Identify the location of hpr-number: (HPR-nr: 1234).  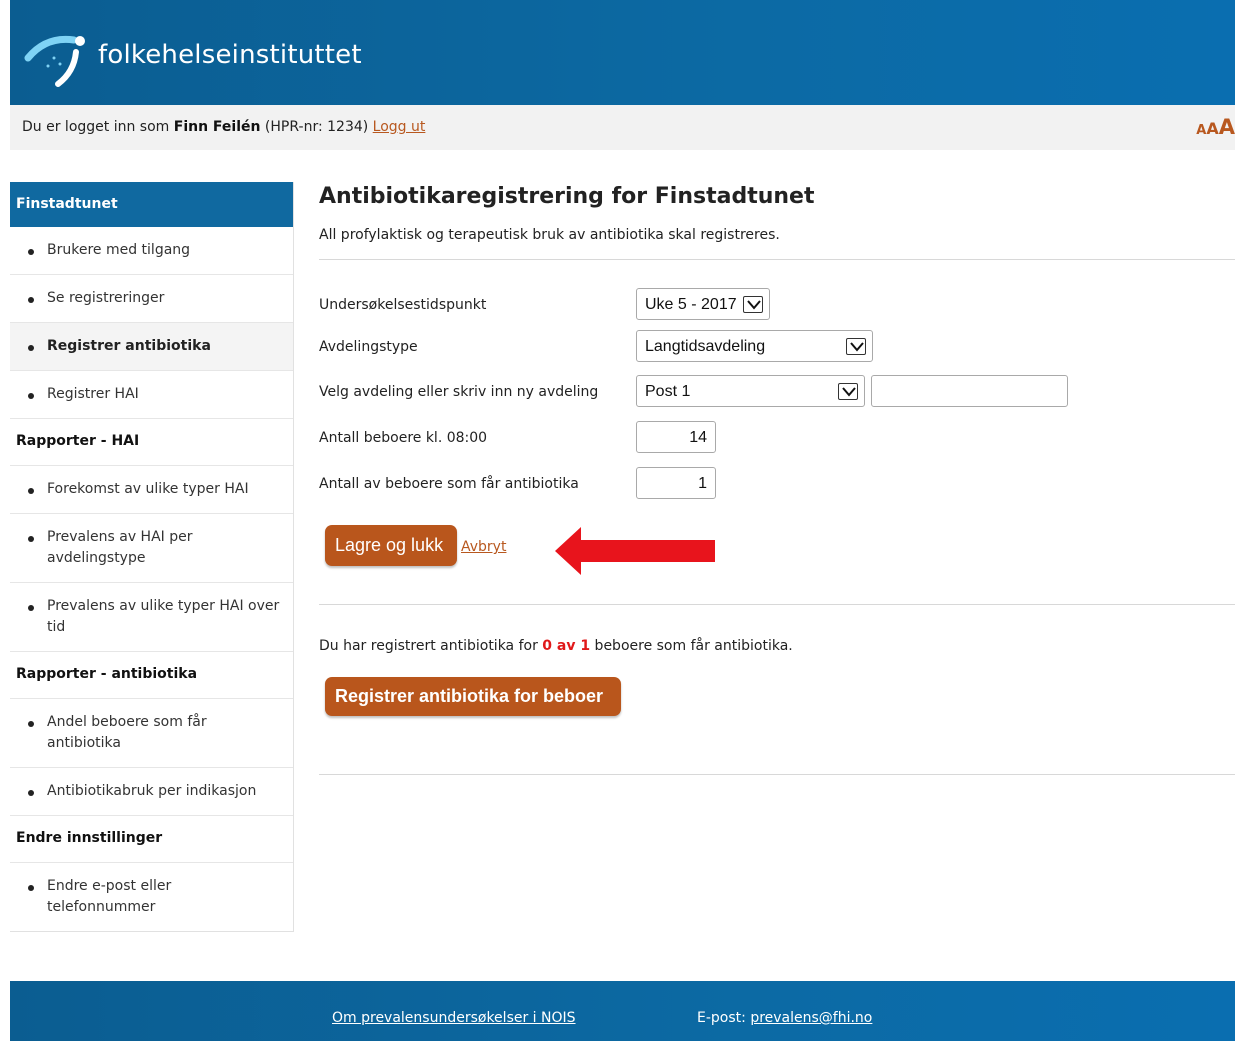
(316, 127).